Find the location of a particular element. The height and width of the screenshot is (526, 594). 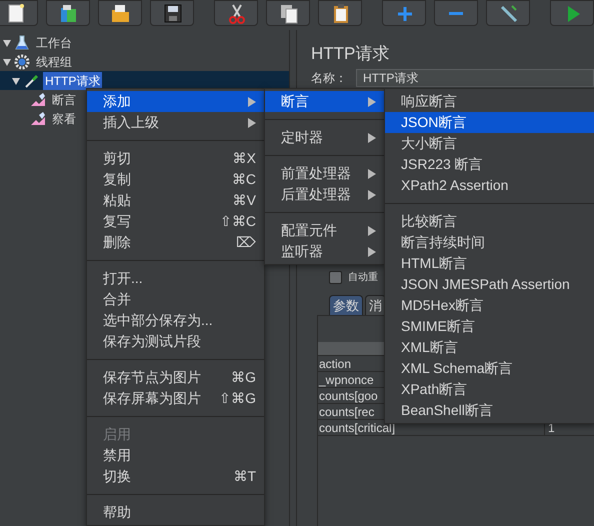

menu-item: JSR223 断言 is located at coordinates (489, 164).